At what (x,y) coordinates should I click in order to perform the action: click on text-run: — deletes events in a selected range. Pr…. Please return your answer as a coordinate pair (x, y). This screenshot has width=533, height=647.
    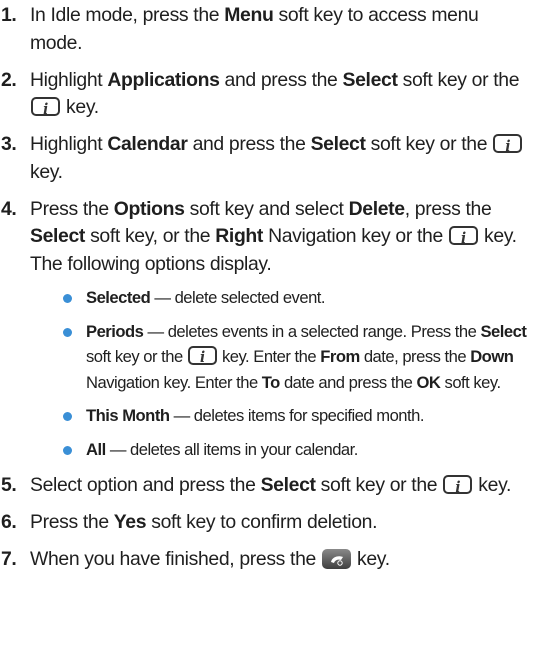
    Looking at the image, I should click on (312, 331).